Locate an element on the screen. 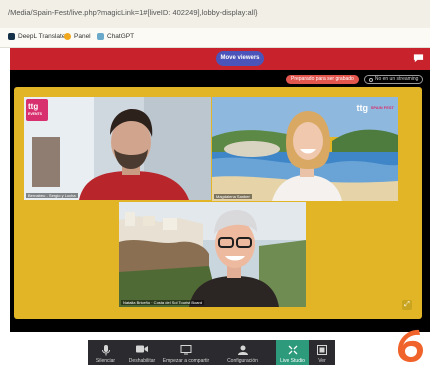 The image size is (430, 365). disable-camera-label: Deshabilitar is located at coordinates (142, 361).